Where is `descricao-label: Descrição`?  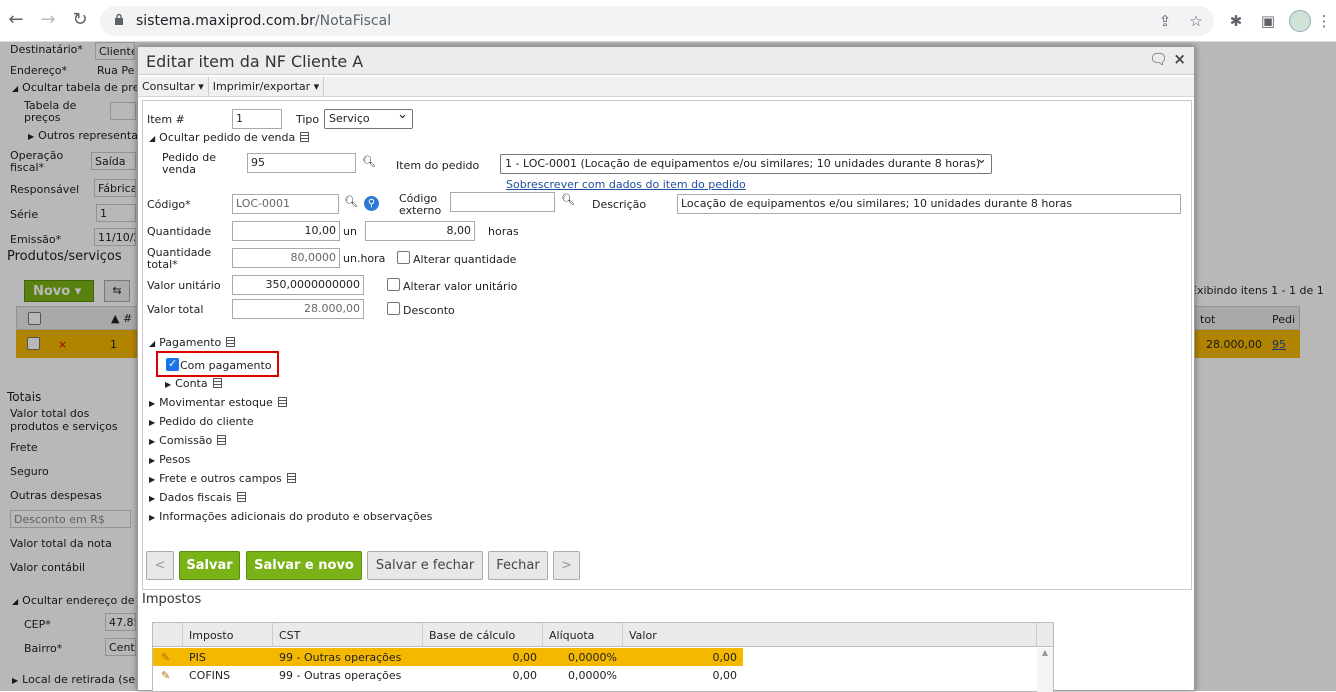 descricao-label: Descrição is located at coordinates (619, 204).